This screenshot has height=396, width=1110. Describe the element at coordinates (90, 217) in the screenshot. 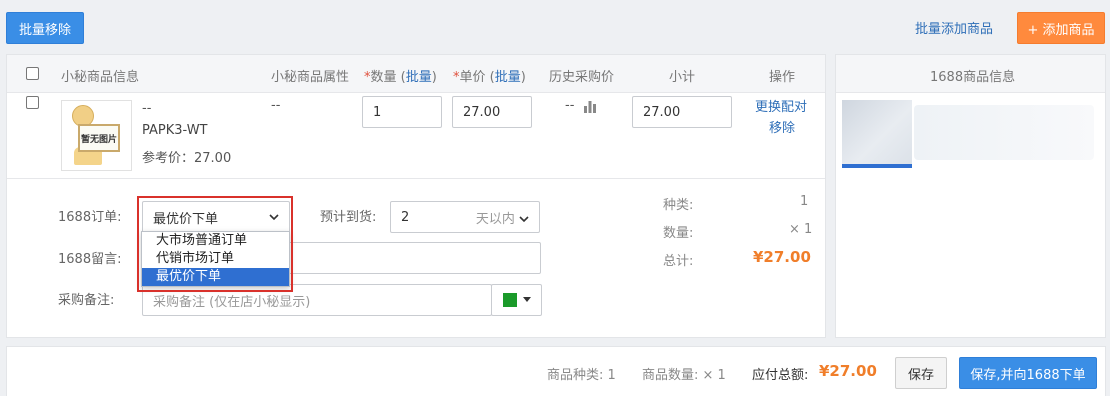

I see `order-type-label: 1688订单:` at that location.